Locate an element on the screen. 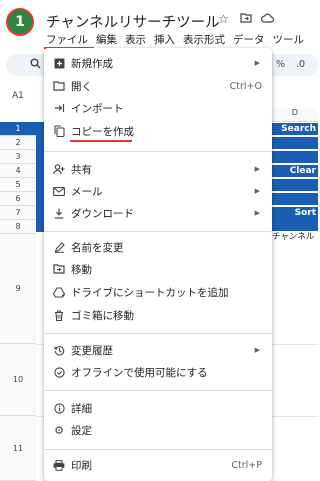 This screenshot has width=320, height=481. cell-d5 is located at coordinates (295, 185).